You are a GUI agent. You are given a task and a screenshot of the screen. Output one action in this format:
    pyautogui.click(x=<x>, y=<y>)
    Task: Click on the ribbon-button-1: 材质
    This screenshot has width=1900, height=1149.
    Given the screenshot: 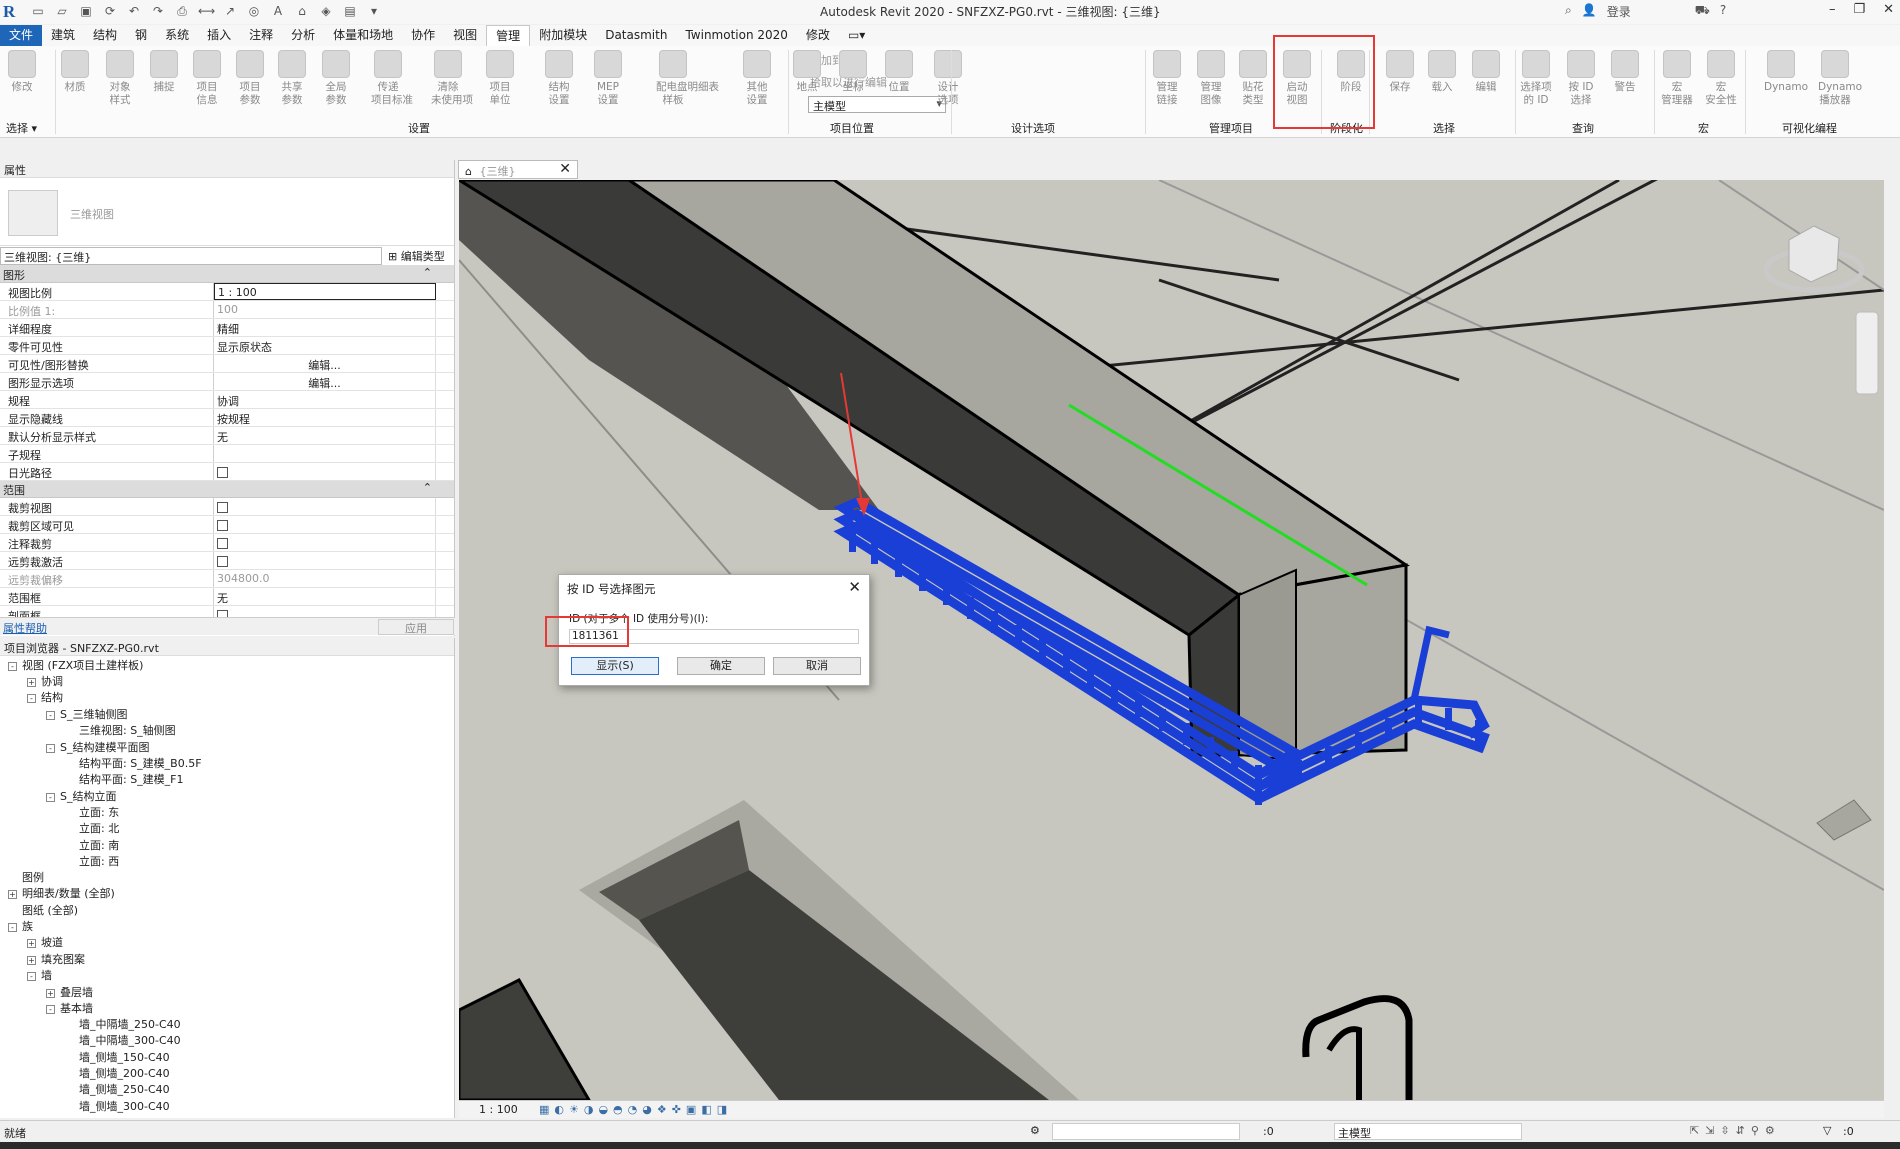 What is the action you would take?
    pyautogui.click(x=75, y=72)
    